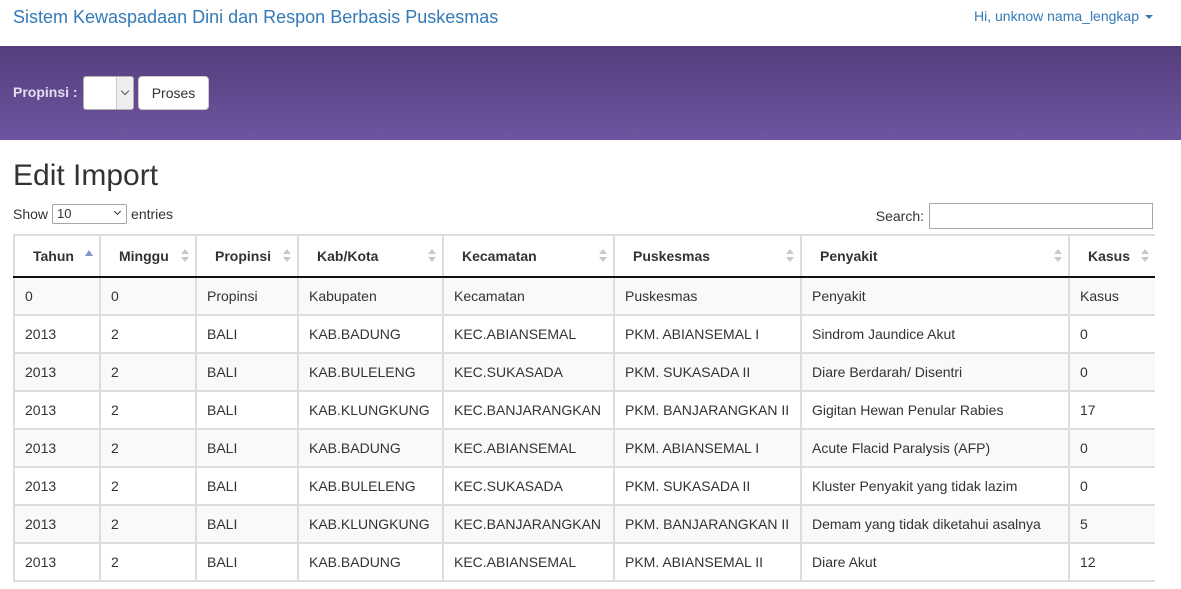 The height and width of the screenshot is (589, 1181). I want to click on table-cell: Gigitan Hewan Penular Rabies, so click(935, 410).